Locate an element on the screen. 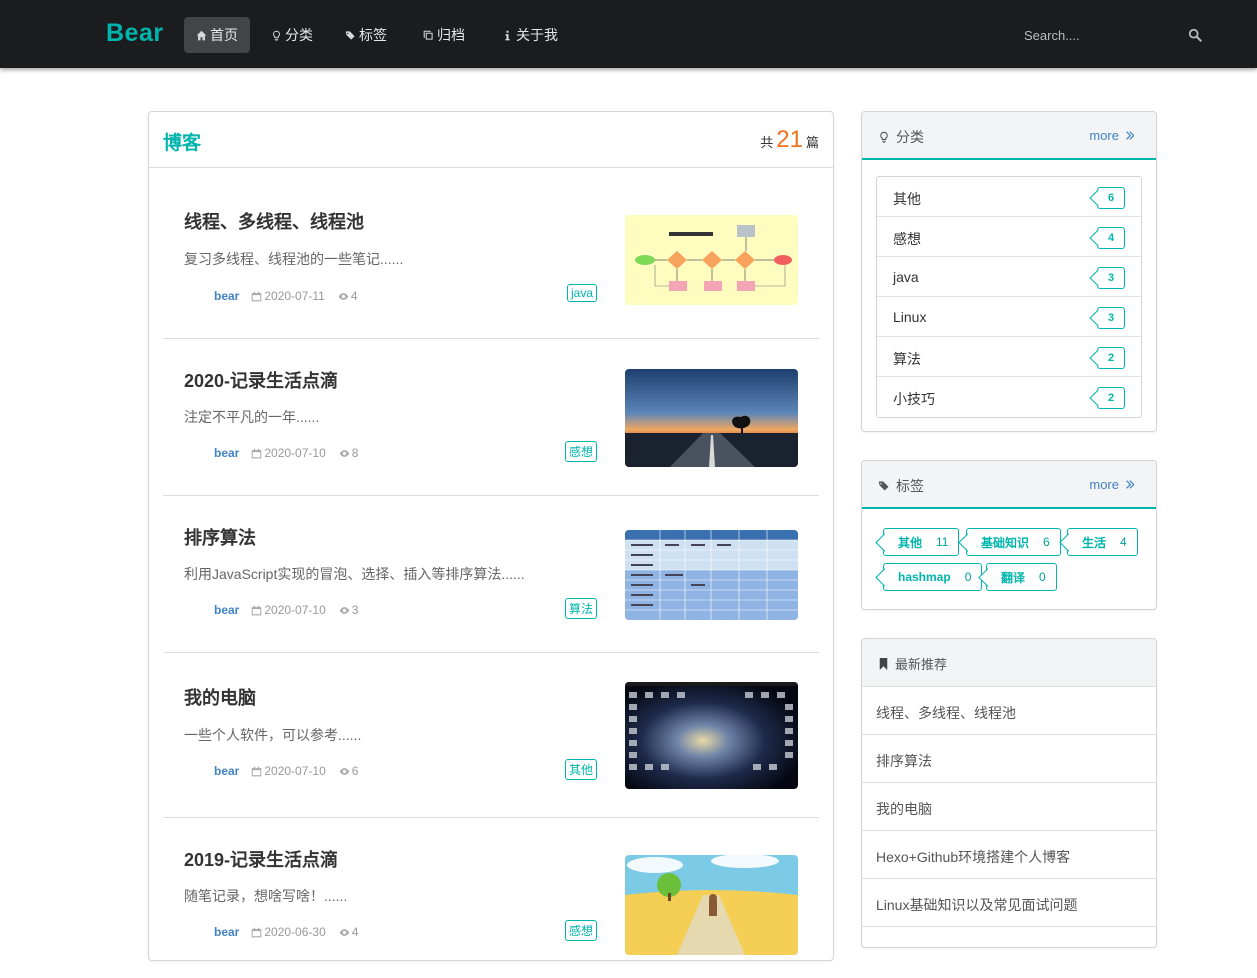  recommend-item: 线程、多线程、线程池 is located at coordinates (1009, 711).